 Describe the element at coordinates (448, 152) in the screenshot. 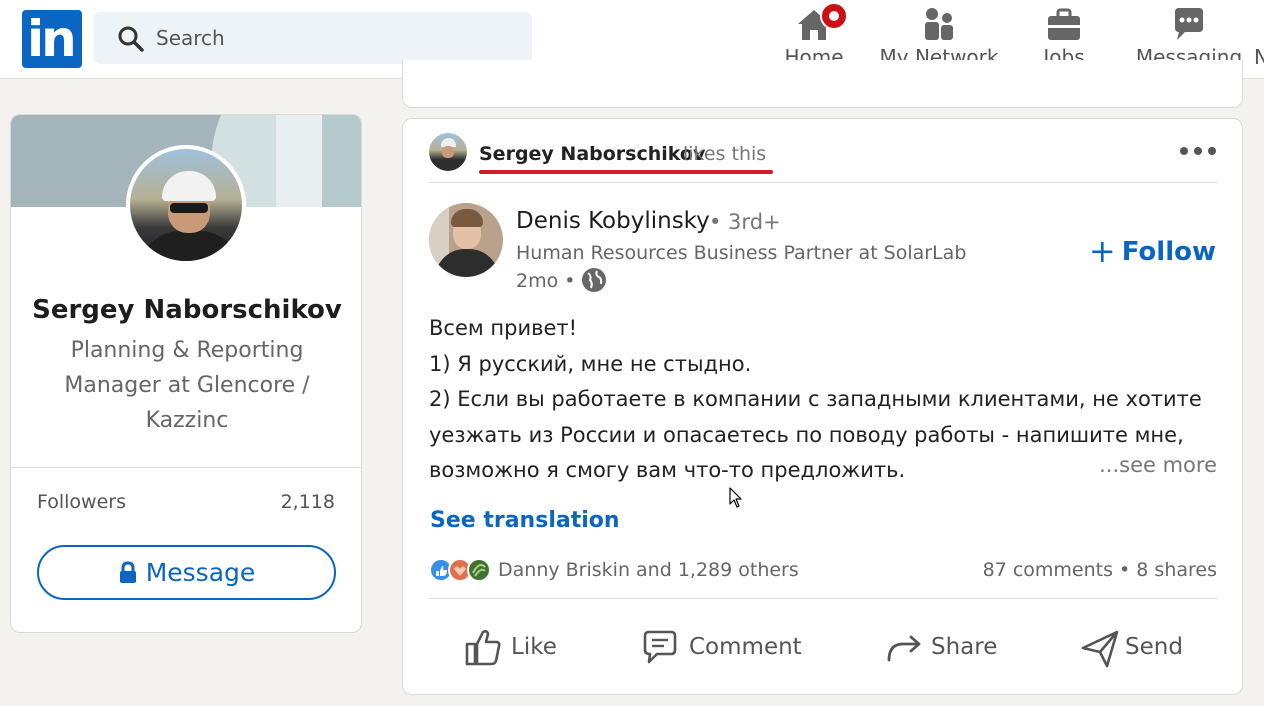

I see `liker-avatar` at that location.